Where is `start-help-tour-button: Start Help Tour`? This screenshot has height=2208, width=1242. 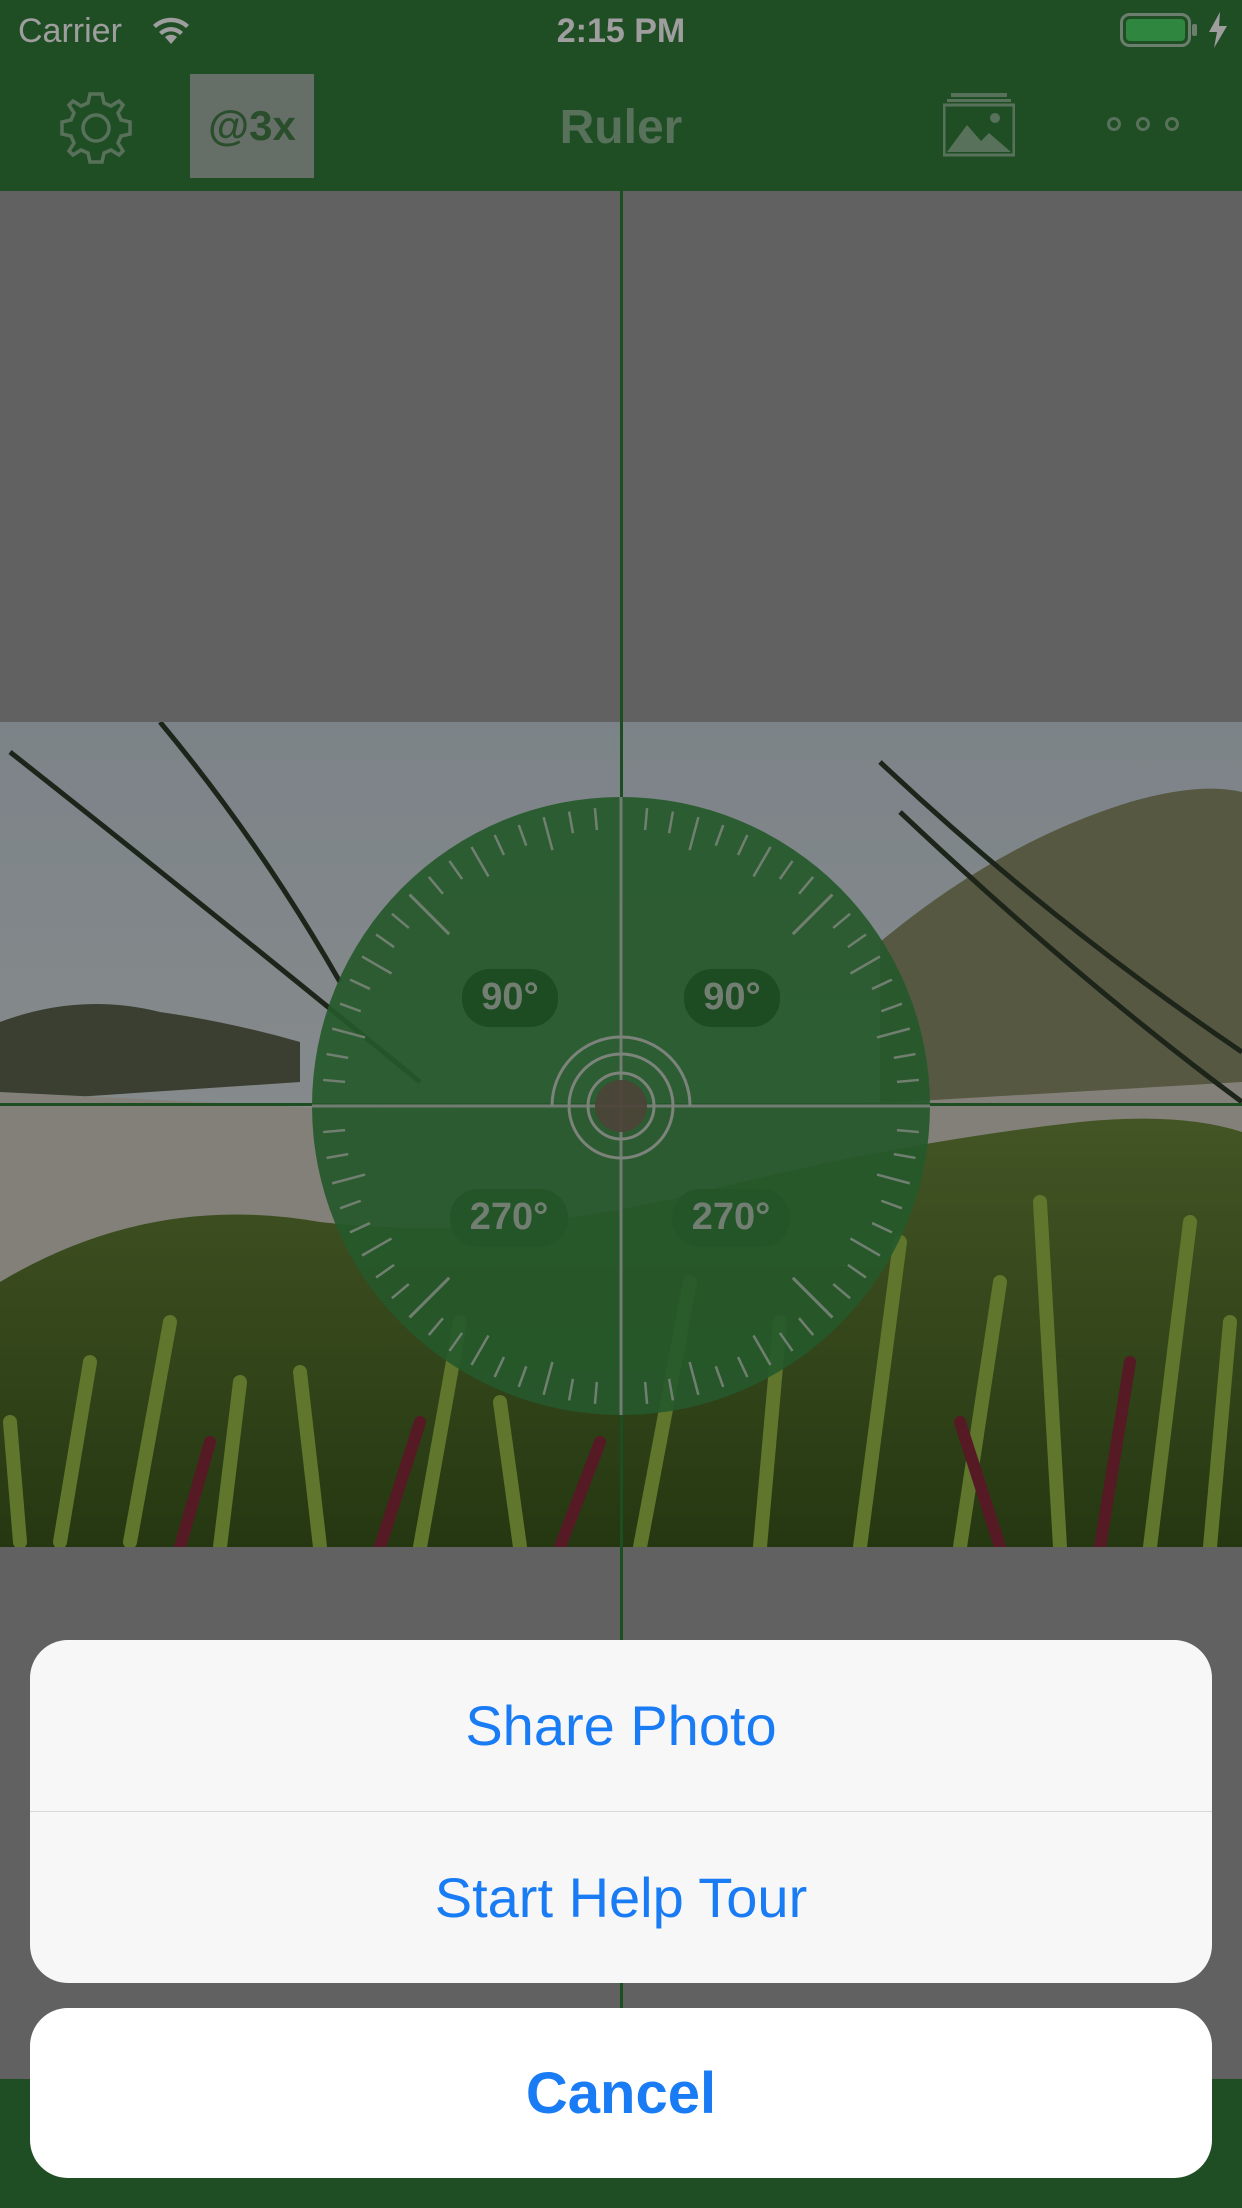 start-help-tour-button: Start Help Tour is located at coordinates (621, 1897).